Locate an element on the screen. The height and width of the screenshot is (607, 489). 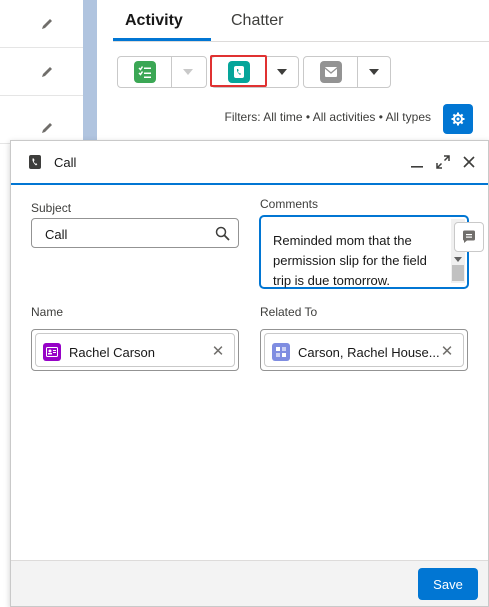
filter-settings-button is located at coordinates (458, 119).